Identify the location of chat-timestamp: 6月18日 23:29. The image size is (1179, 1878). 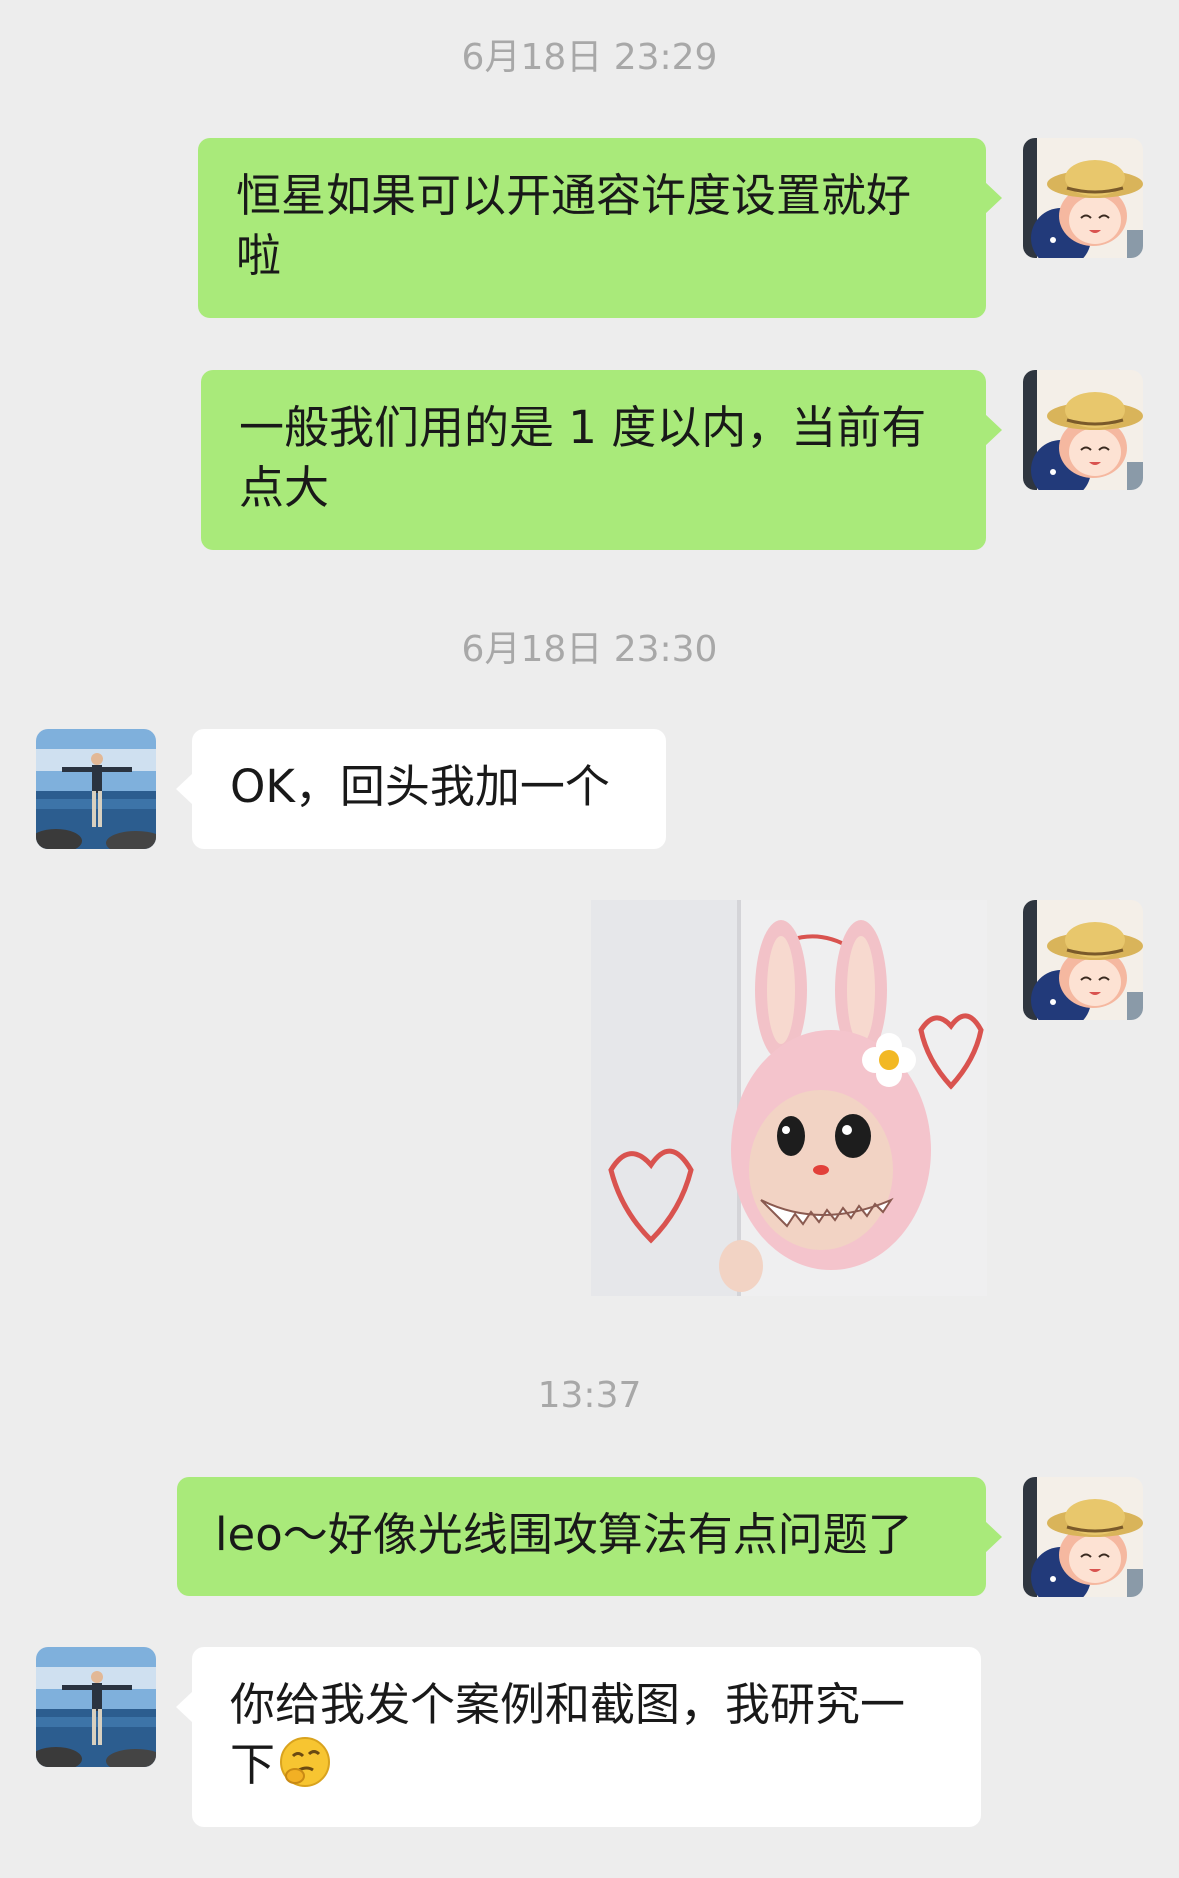
(589, 57).